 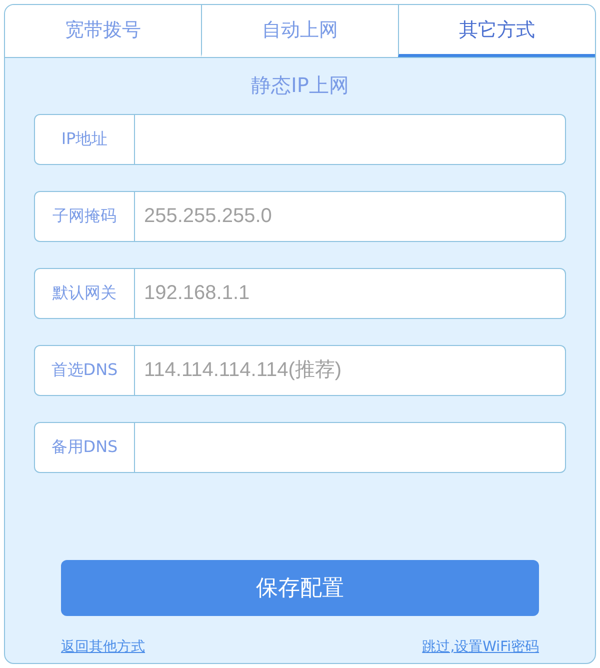 What do you see at coordinates (480, 647) in the screenshot?
I see `skip-link: 跳过,设置WiFi密码` at bounding box center [480, 647].